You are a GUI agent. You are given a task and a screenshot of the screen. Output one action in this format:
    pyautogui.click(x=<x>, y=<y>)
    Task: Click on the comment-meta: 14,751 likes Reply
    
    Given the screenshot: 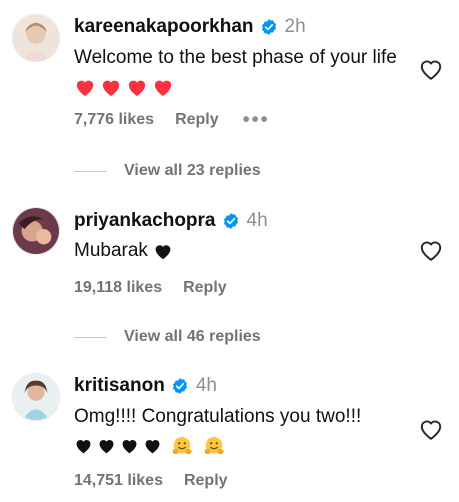 What is the action you would take?
    pyautogui.click(x=151, y=481)
    